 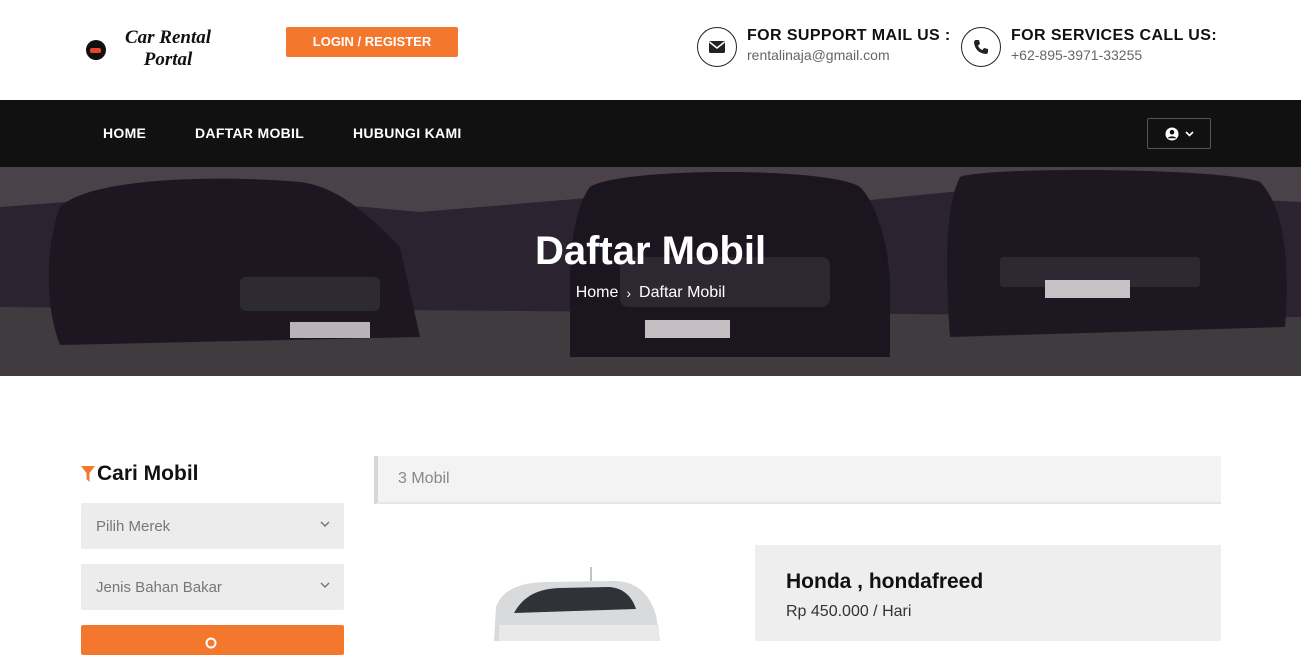 I want to click on filter-icon, so click(x=88, y=474).